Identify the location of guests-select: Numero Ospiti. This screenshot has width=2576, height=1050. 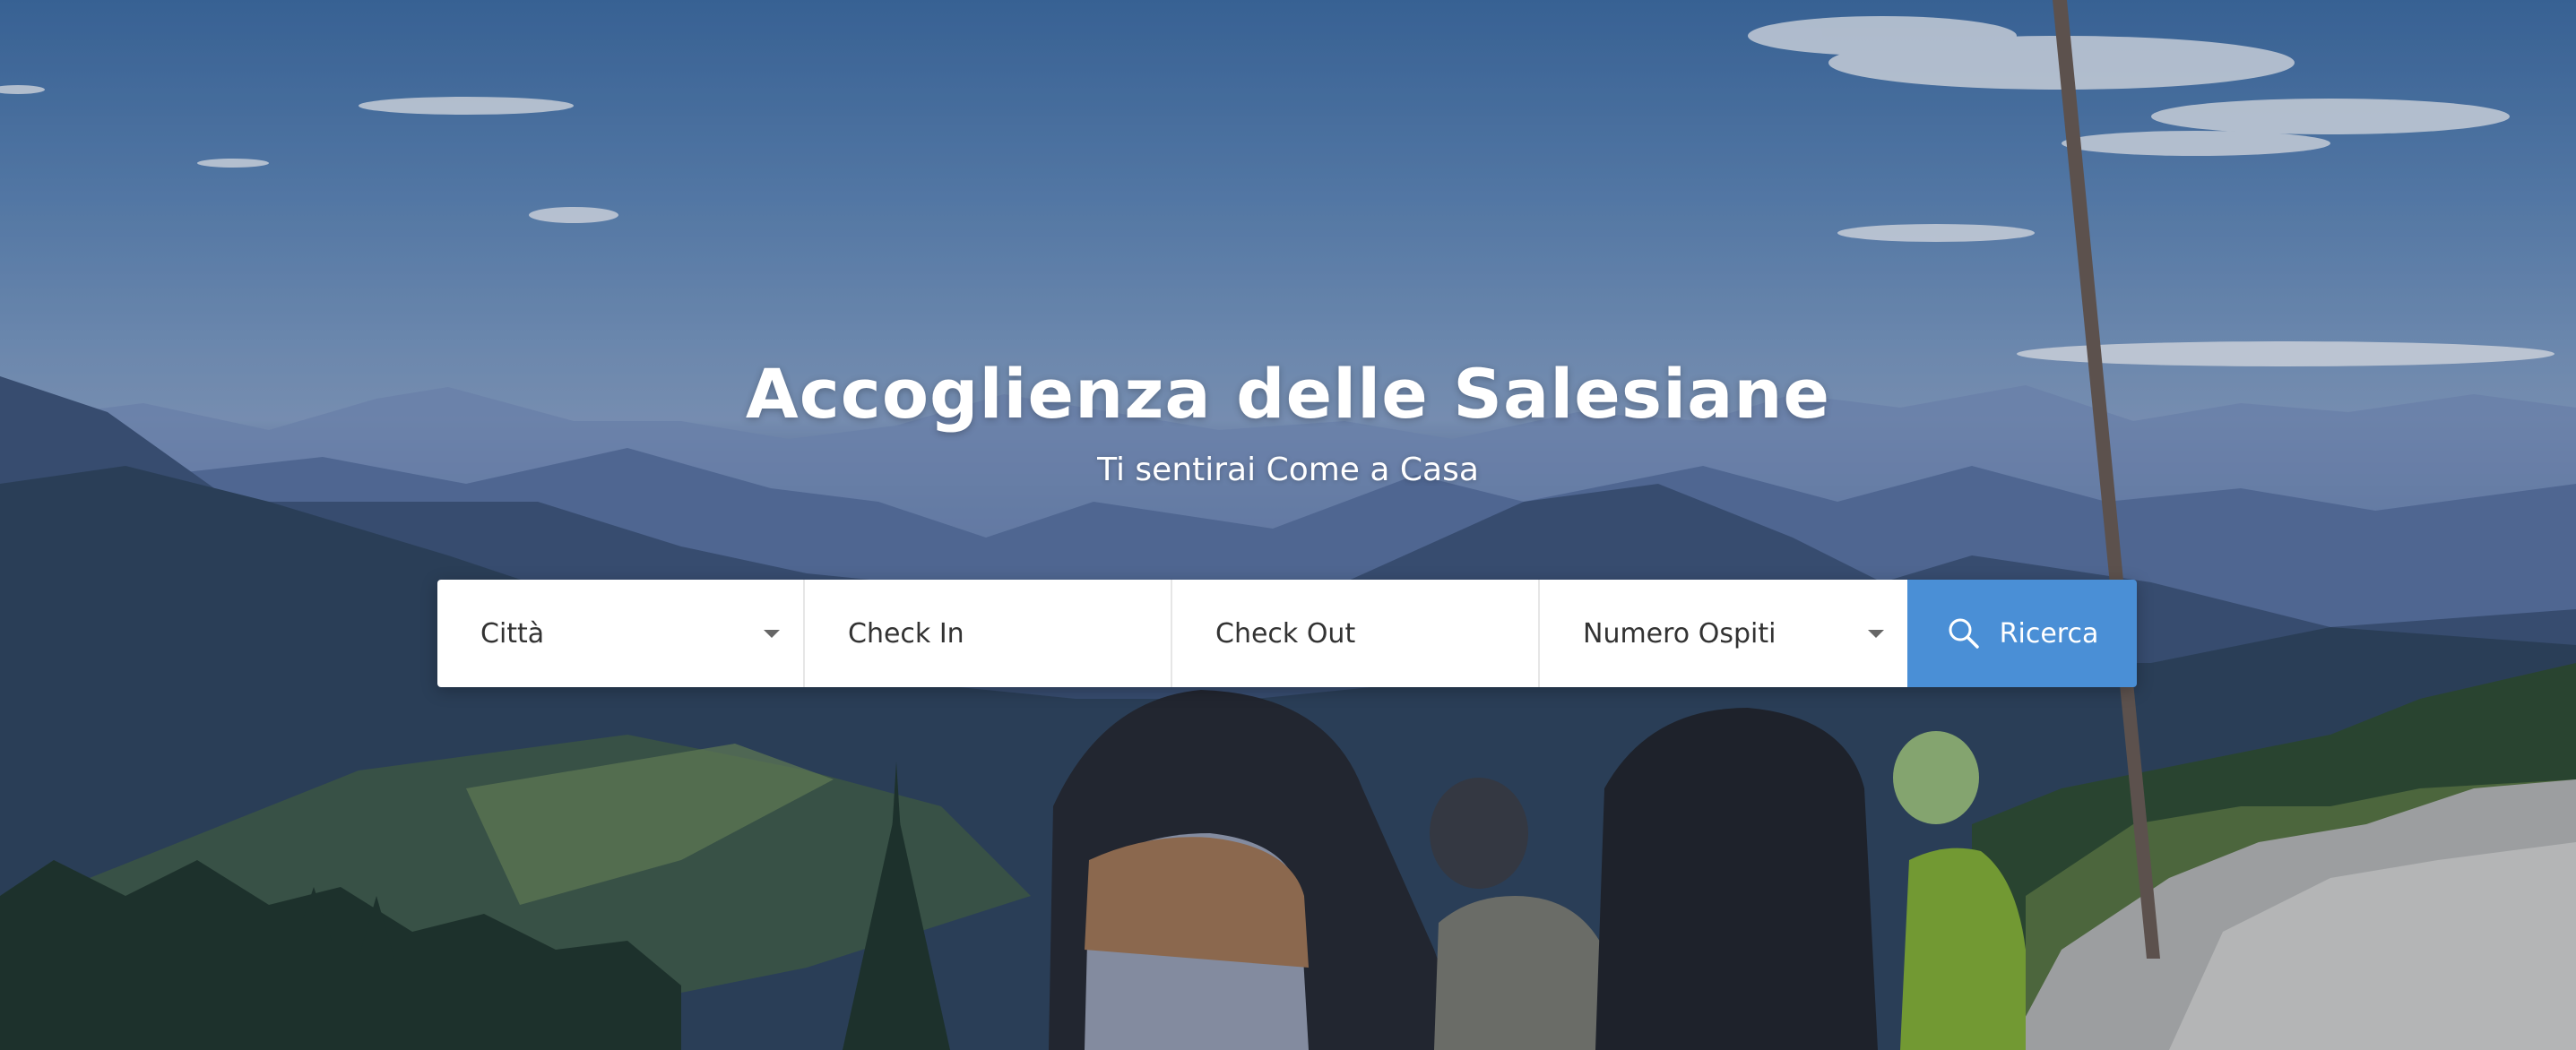
(1723, 633).